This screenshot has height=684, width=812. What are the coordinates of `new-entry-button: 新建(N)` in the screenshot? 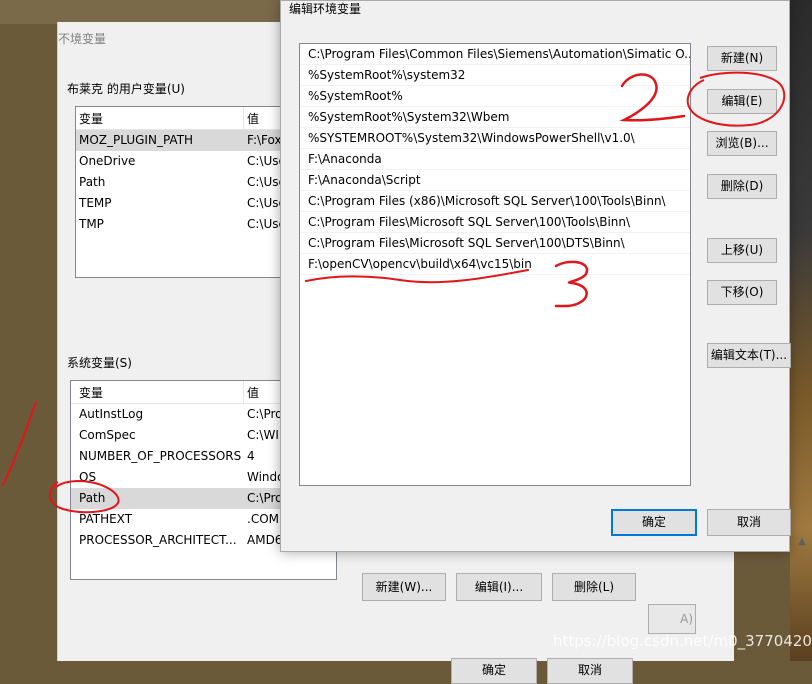 It's located at (742, 58).